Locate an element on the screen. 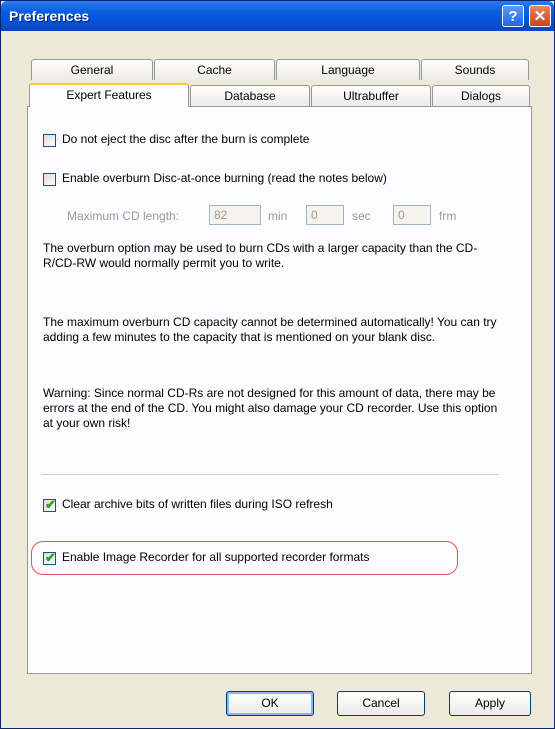  help-icon: ? is located at coordinates (513, 16).